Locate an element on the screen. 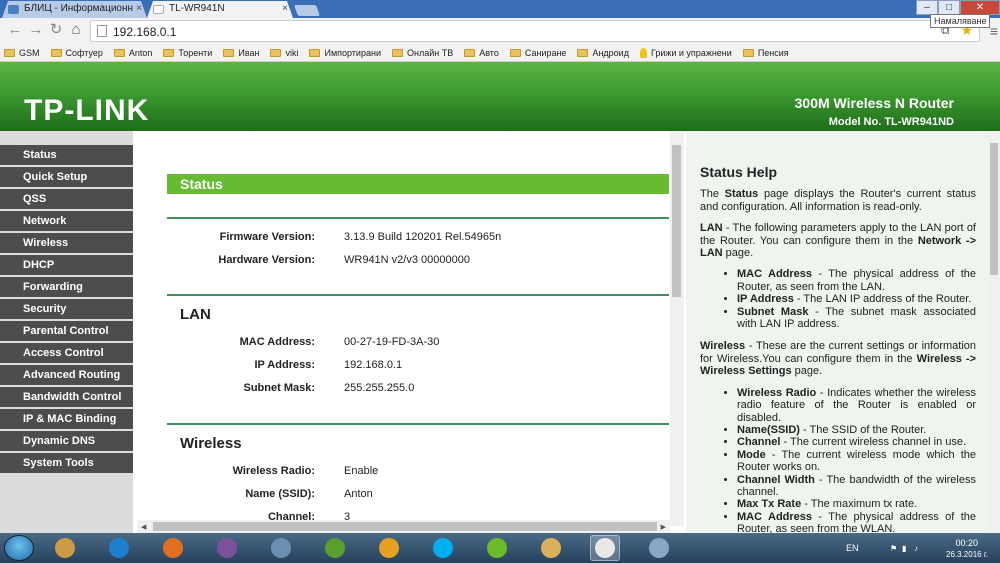  menu-item-network: Network is located at coordinates (66, 221).